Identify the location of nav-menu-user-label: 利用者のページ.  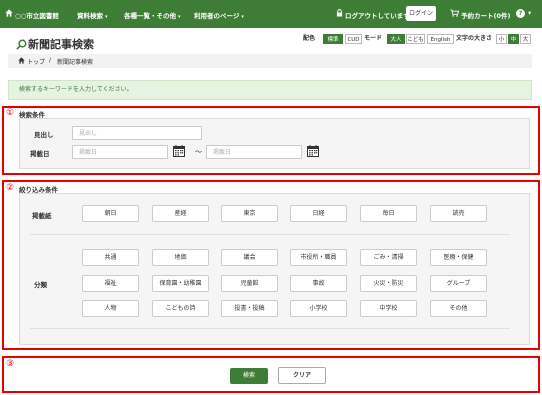
(217, 16).